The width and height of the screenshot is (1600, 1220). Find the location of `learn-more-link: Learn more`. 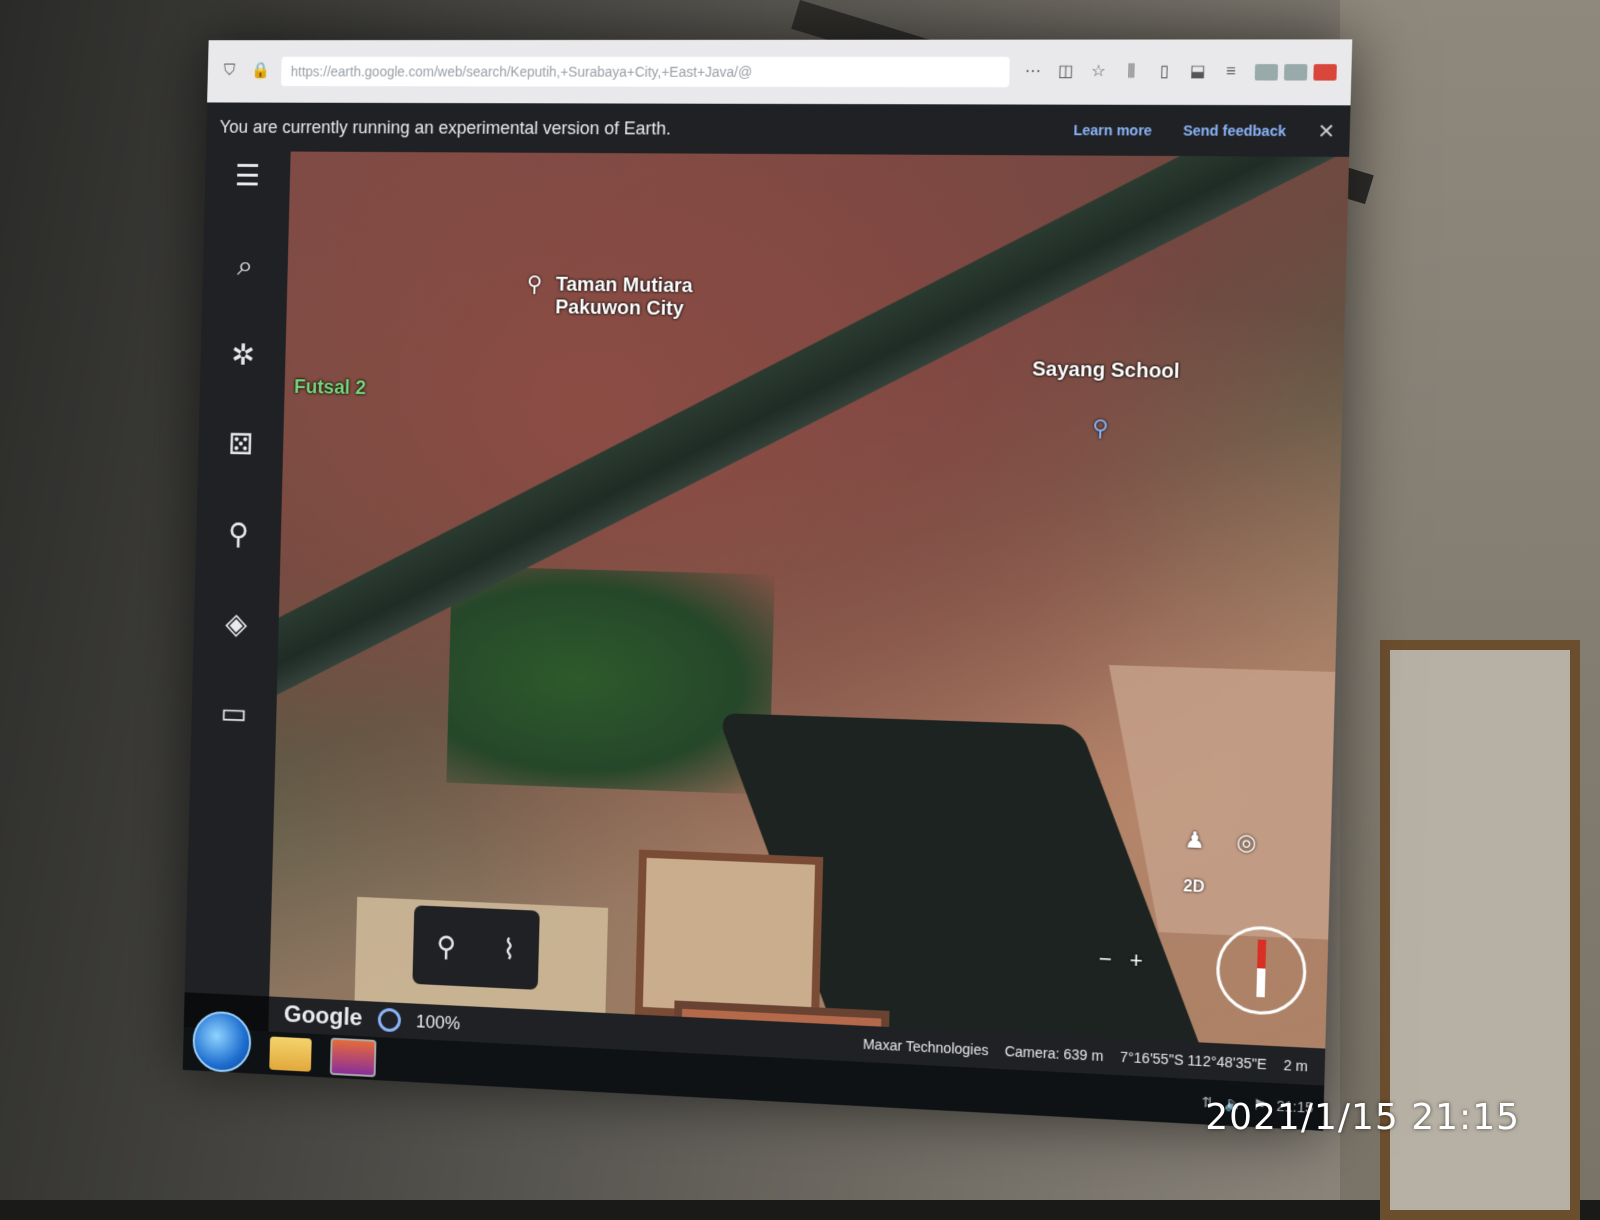

learn-more-link: Learn more is located at coordinates (1112, 130).